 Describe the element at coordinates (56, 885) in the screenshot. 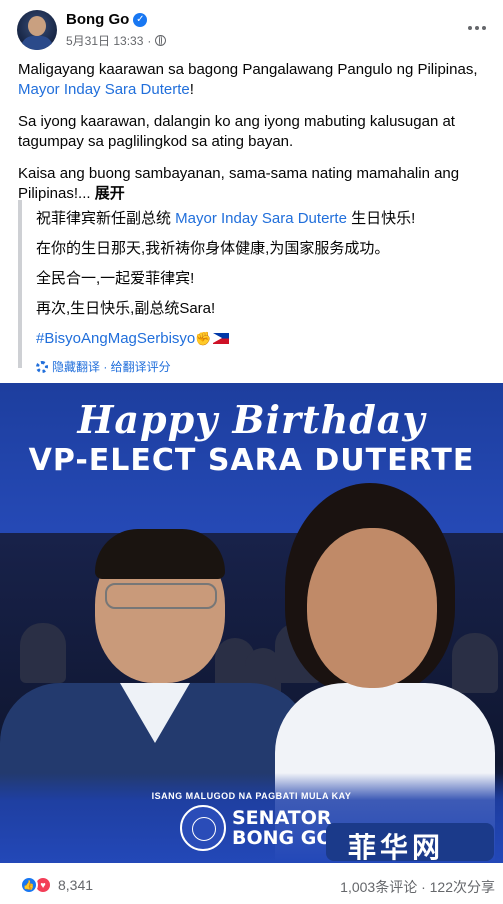

I see `reactions-summary: 👍 ♥ 8,341` at that location.